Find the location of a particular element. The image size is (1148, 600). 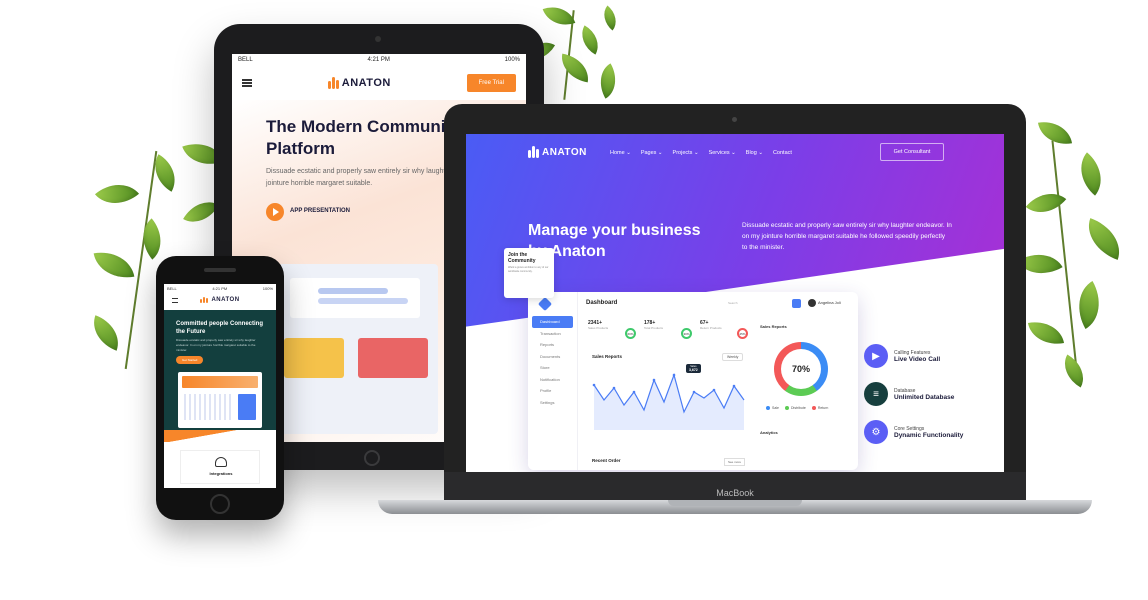

nav-pages: Pages ⌄ is located at coordinates (652, 153).